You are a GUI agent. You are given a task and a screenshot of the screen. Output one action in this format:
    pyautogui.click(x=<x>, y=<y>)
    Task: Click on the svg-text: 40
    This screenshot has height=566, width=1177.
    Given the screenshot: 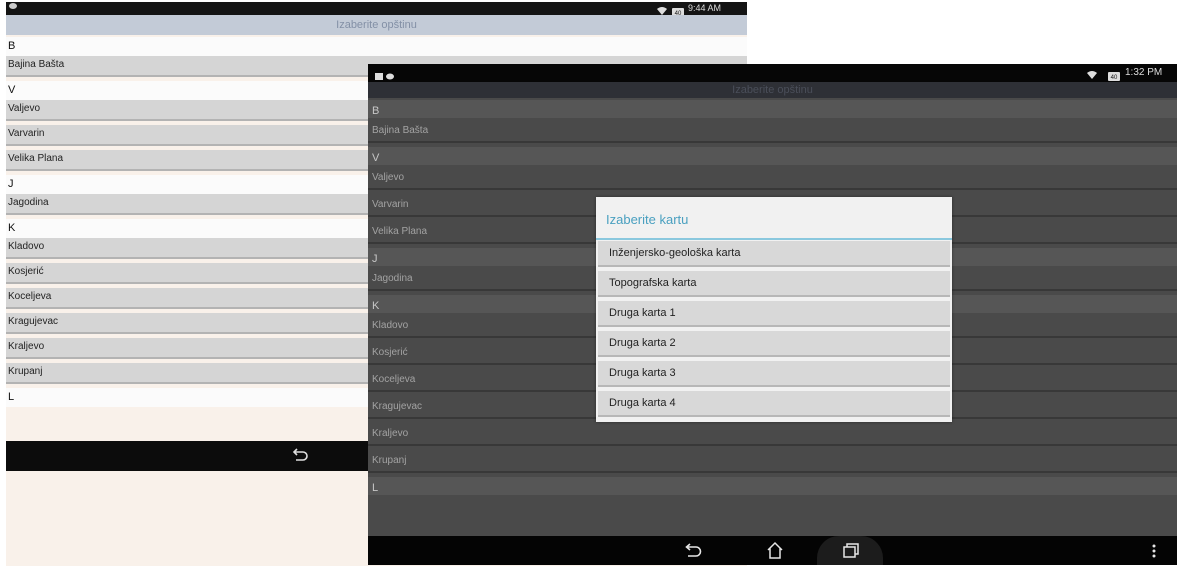 What is the action you would take?
    pyautogui.click(x=1114, y=78)
    